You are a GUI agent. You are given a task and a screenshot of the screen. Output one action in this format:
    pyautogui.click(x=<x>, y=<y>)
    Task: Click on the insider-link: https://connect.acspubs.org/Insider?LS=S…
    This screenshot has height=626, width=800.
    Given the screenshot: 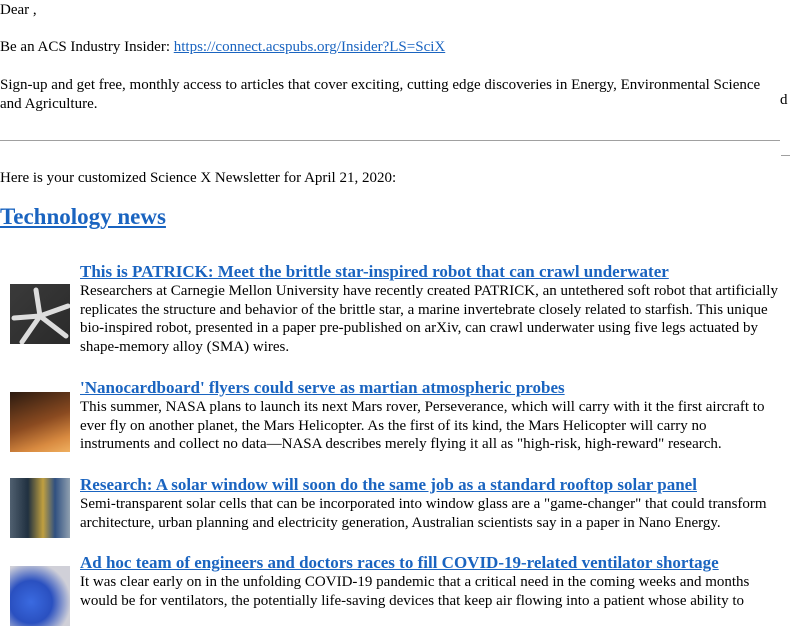 What is the action you would take?
    pyautogui.click(x=309, y=47)
    